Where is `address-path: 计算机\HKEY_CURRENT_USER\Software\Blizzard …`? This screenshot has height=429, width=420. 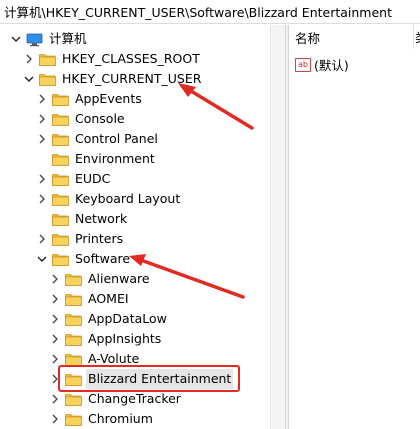
address-path: 计算机\HKEY_CURRENT_USER\Software\Blizzard … is located at coordinates (198, 12).